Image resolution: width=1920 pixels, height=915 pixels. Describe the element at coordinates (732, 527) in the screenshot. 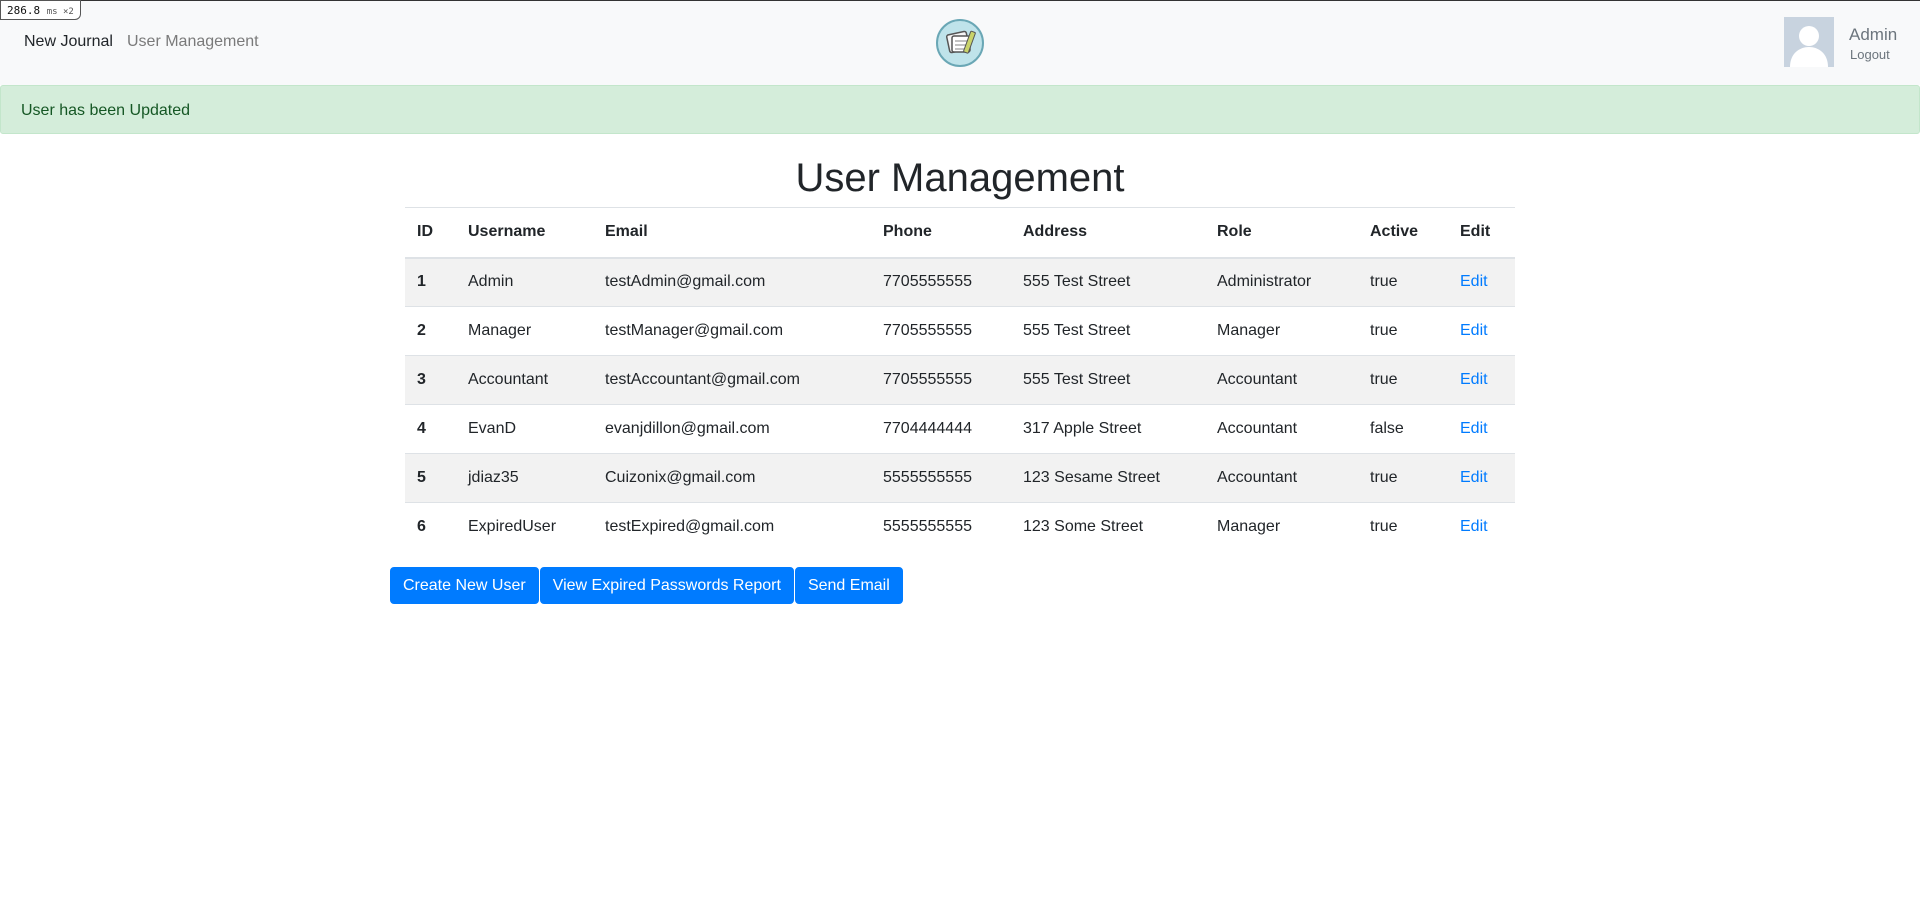

I see `cell-email: testExpired@gmail.com` at that location.